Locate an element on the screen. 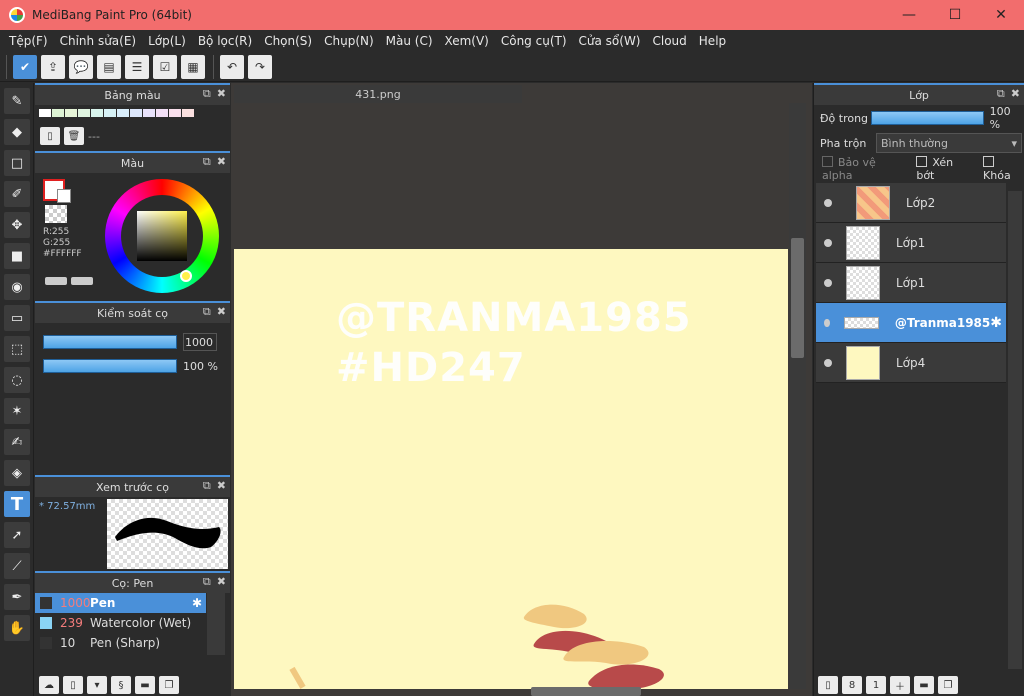  menu-view: Xem(V) is located at coordinates (467, 41).